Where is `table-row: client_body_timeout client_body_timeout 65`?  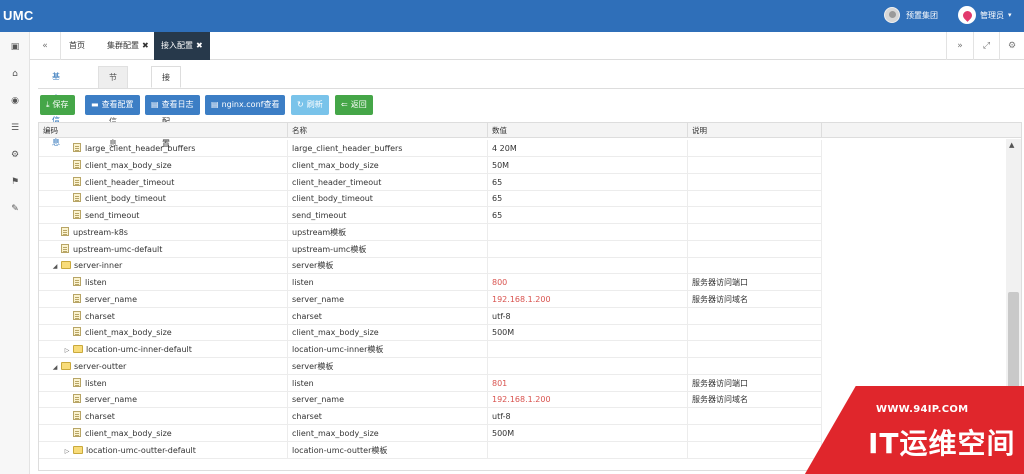 table-row: client_body_timeout client_body_timeout 65 is located at coordinates (430, 199).